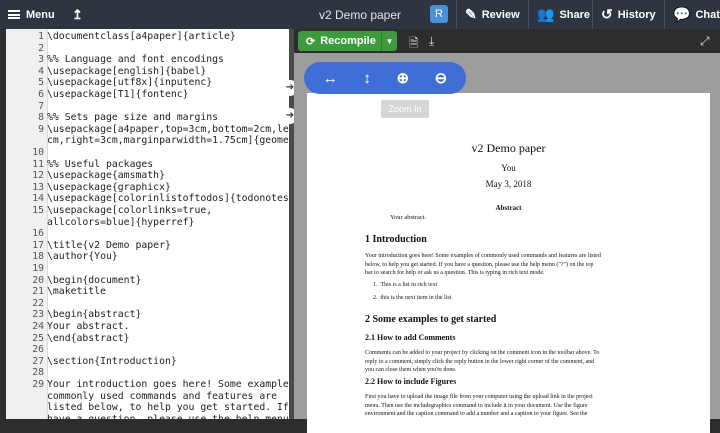 The height and width of the screenshot is (433, 720). What do you see at coordinates (41, 71) in the screenshot?
I see `line-number: 4` at bounding box center [41, 71].